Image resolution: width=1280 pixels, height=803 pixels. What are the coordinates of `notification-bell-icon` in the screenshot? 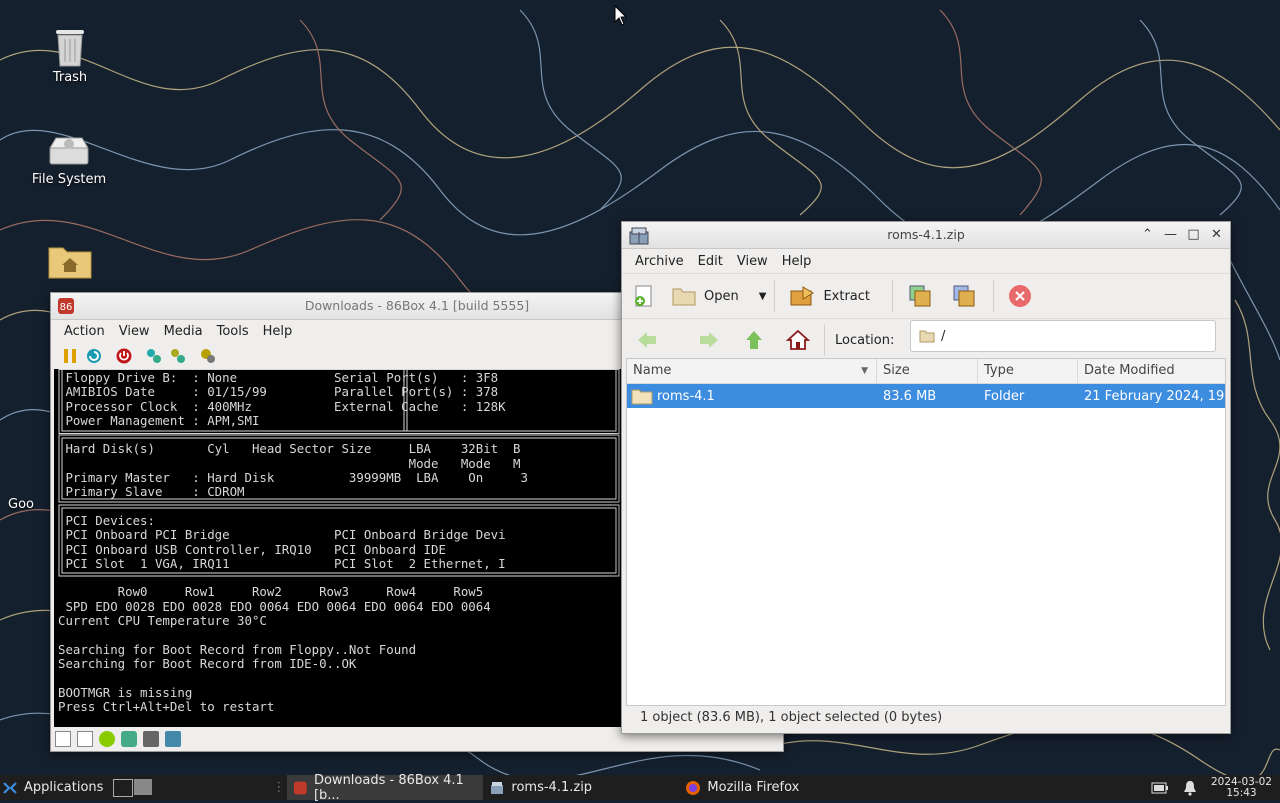 It's located at (1190, 788).